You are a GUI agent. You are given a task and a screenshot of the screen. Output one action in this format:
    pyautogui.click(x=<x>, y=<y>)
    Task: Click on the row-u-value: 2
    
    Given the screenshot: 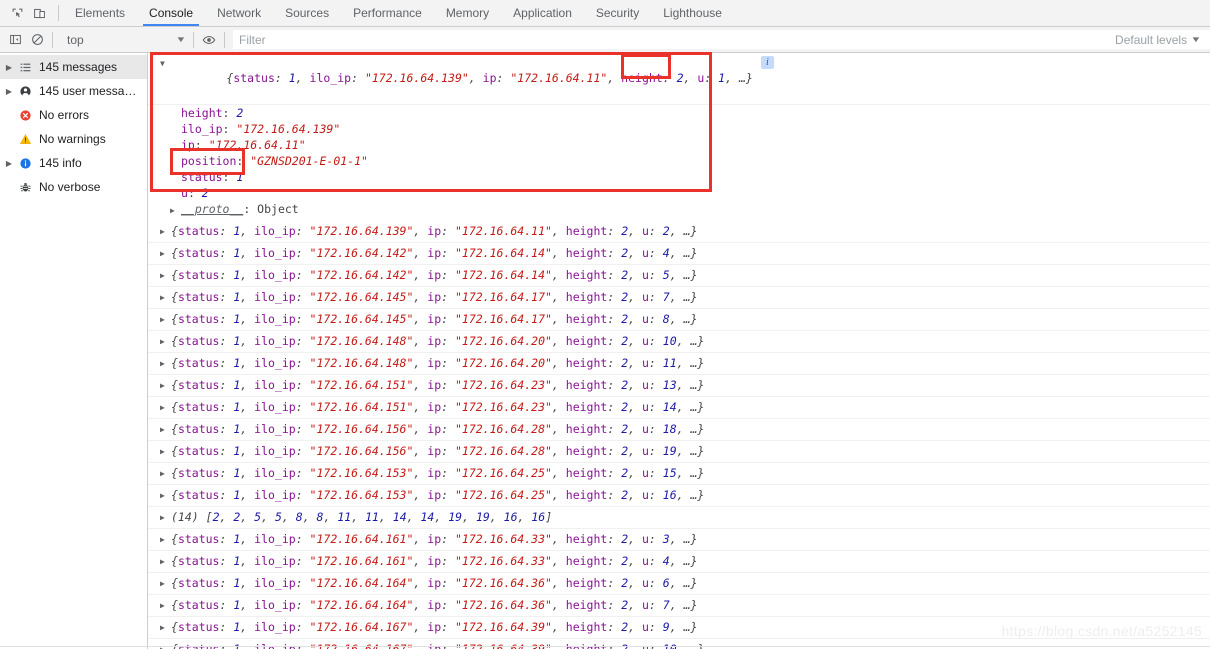 What is the action you would take?
    pyautogui.click(x=666, y=231)
    